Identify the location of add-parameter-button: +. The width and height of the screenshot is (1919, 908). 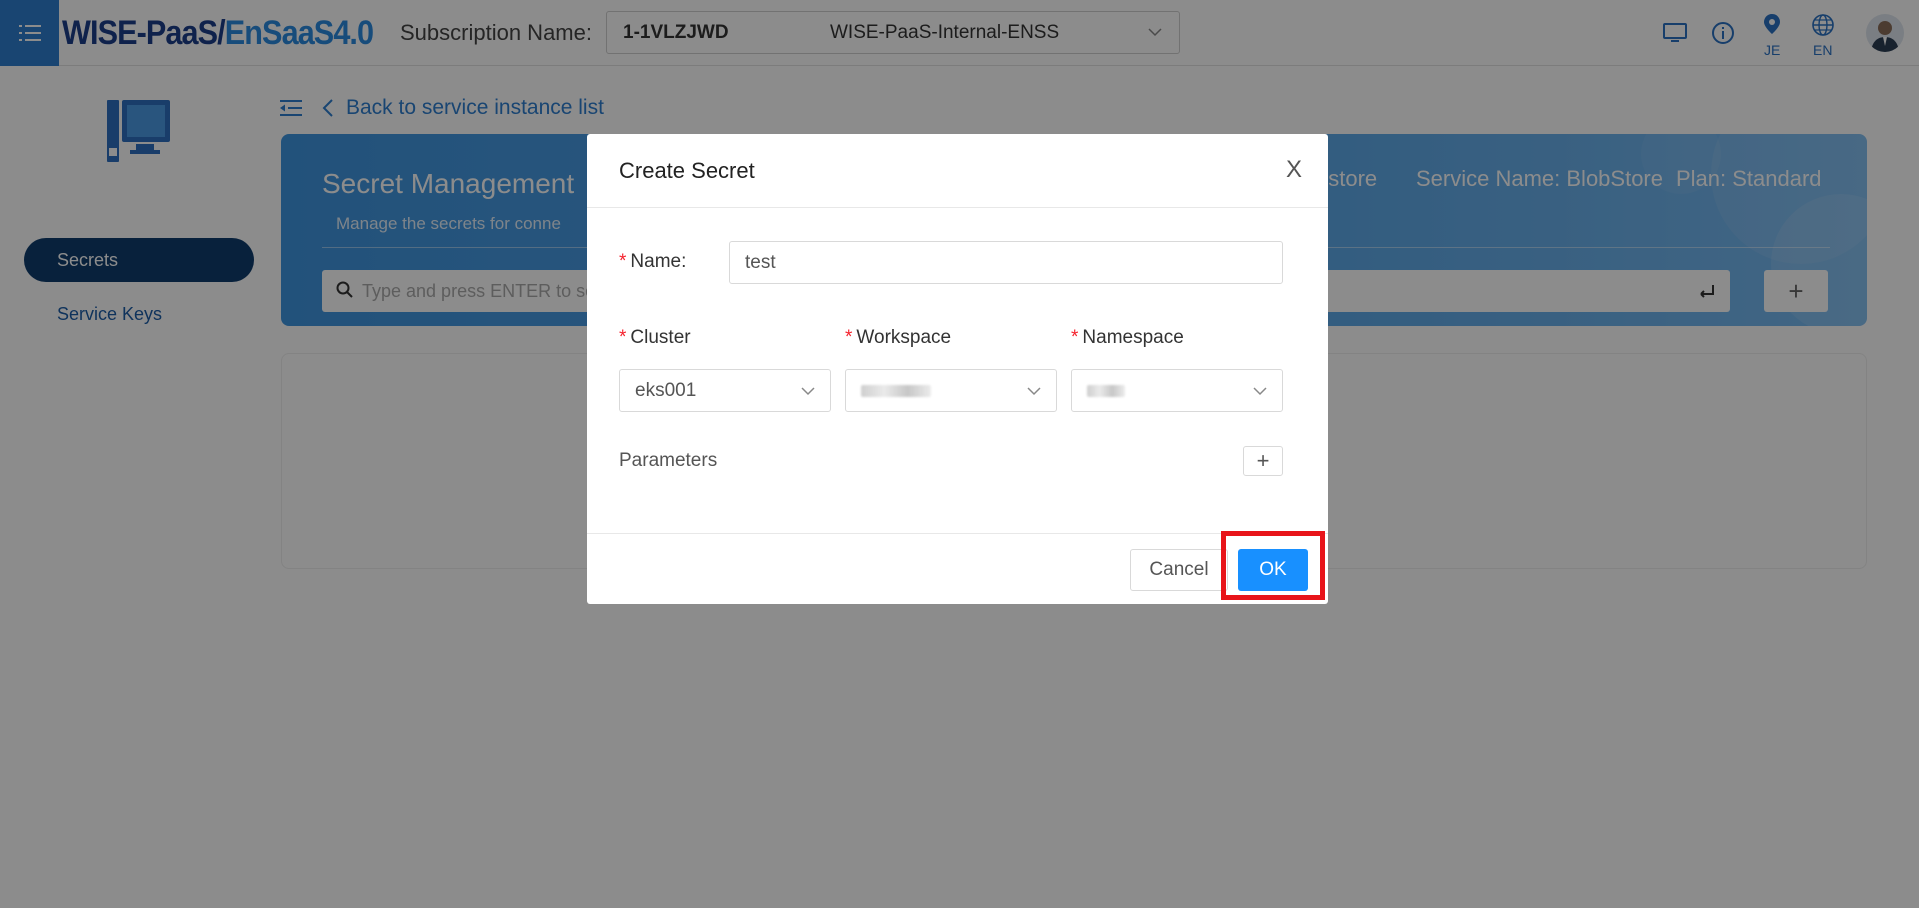
(1263, 461).